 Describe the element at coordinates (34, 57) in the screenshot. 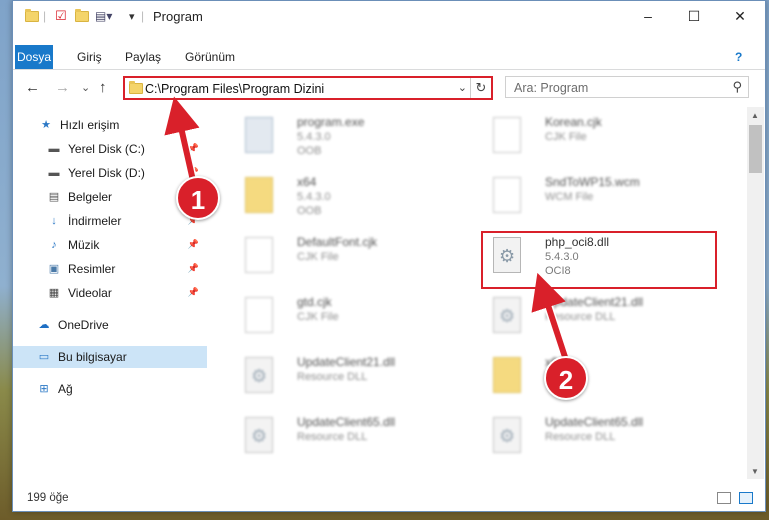

I see `tab-file: Dosya` at that location.